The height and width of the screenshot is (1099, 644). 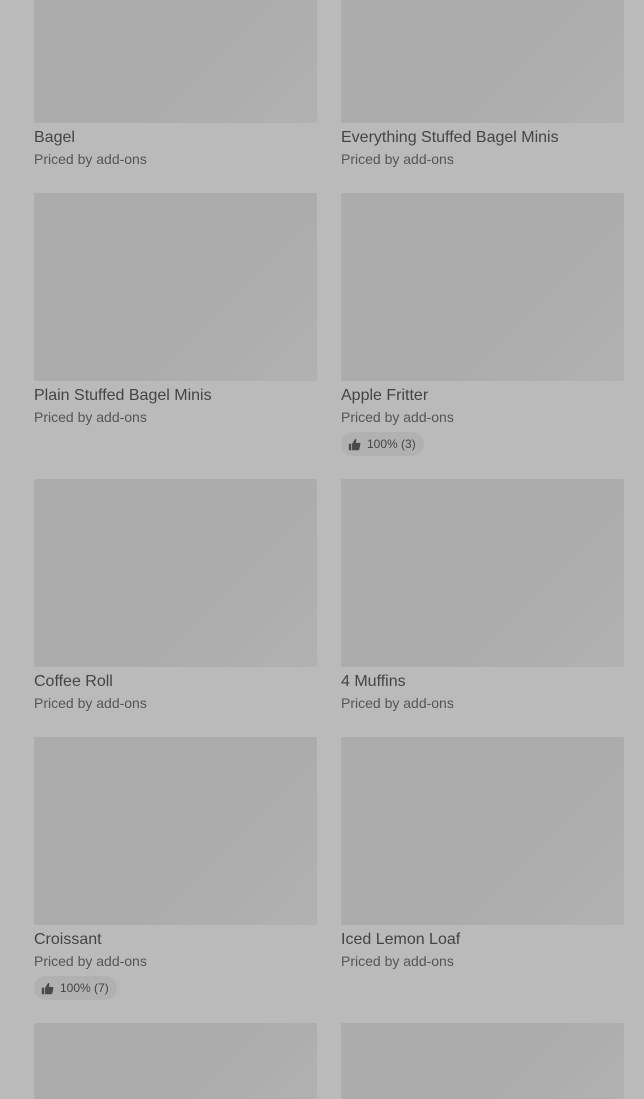 I want to click on item-title: Everything Stuffed Bagel Minis, so click(x=450, y=137).